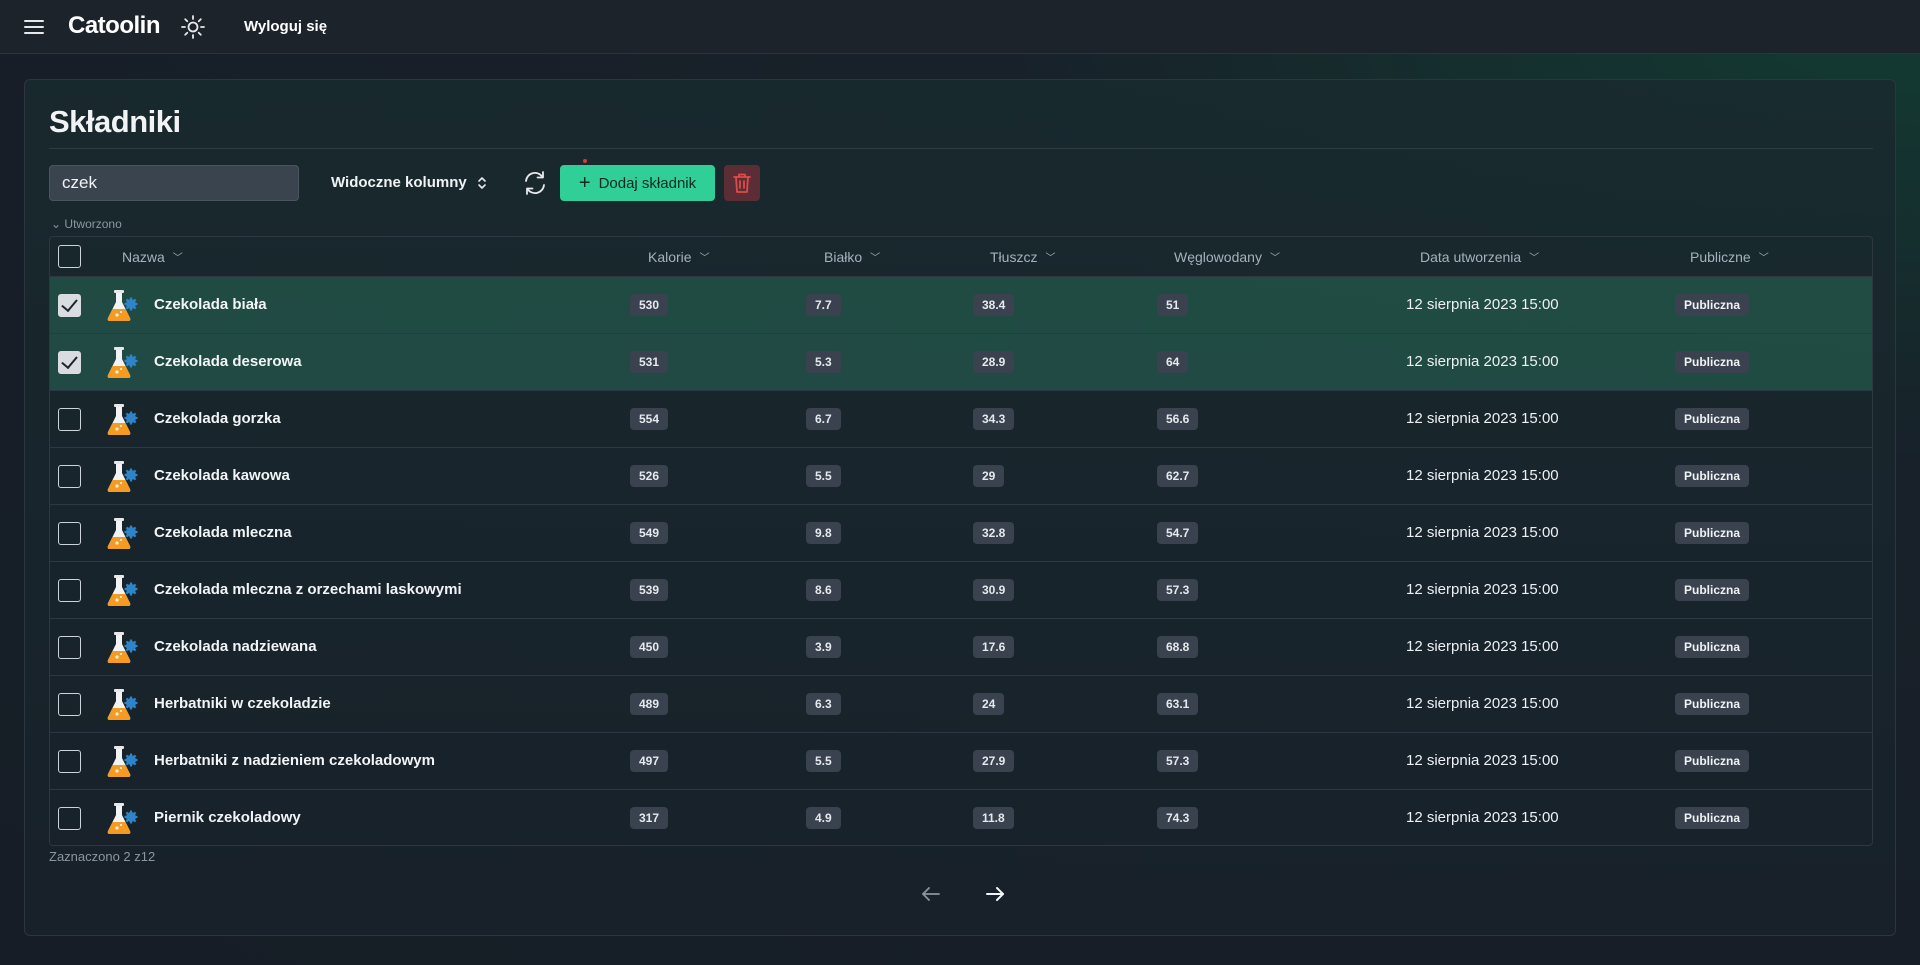 Image resolution: width=1920 pixels, height=965 pixels. Describe the element at coordinates (994, 419) in the screenshot. I see `fat-badge: 34.3` at that location.